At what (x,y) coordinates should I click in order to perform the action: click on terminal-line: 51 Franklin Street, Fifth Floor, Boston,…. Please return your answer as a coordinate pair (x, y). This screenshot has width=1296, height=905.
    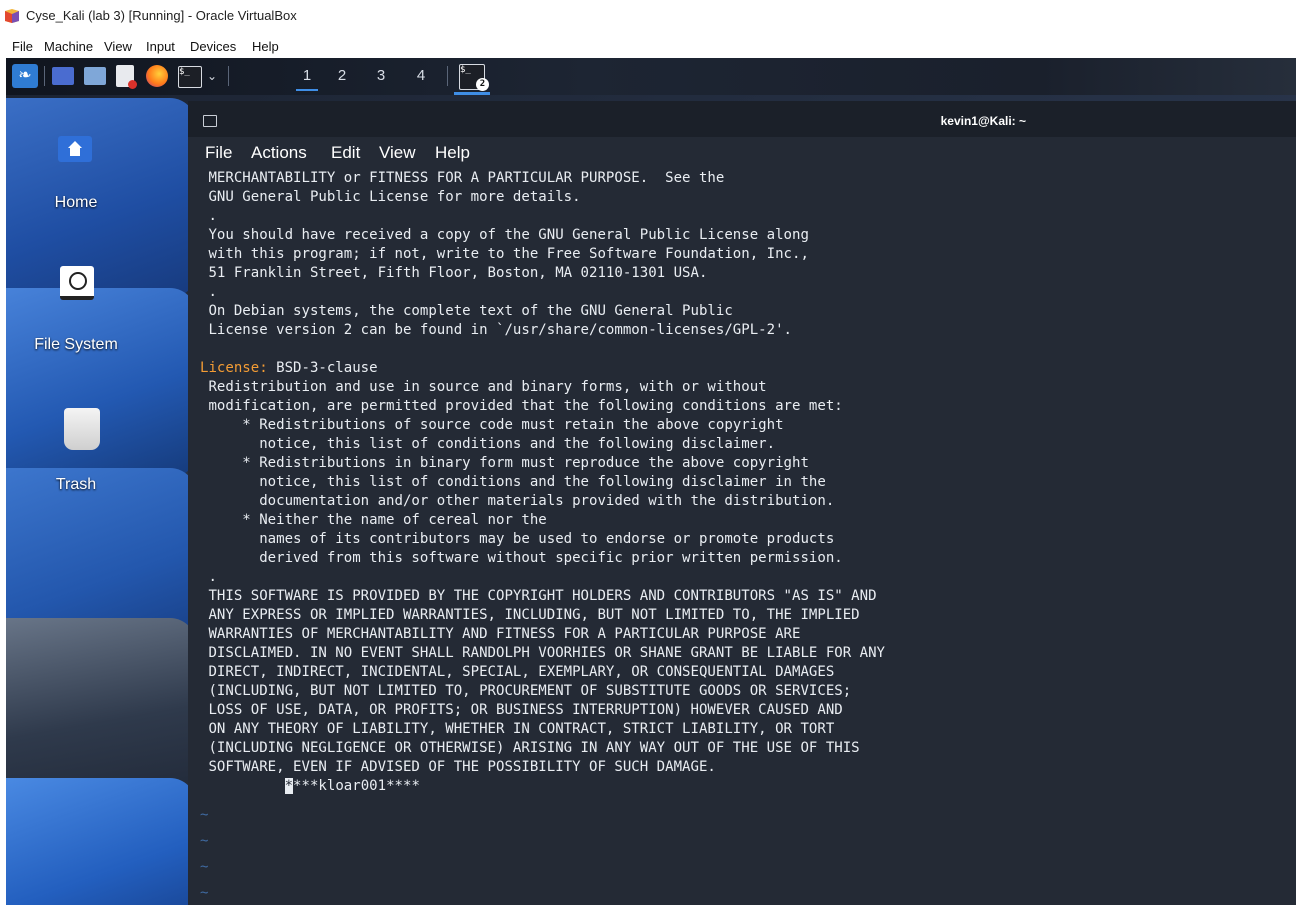
    Looking at the image, I should click on (454, 273).